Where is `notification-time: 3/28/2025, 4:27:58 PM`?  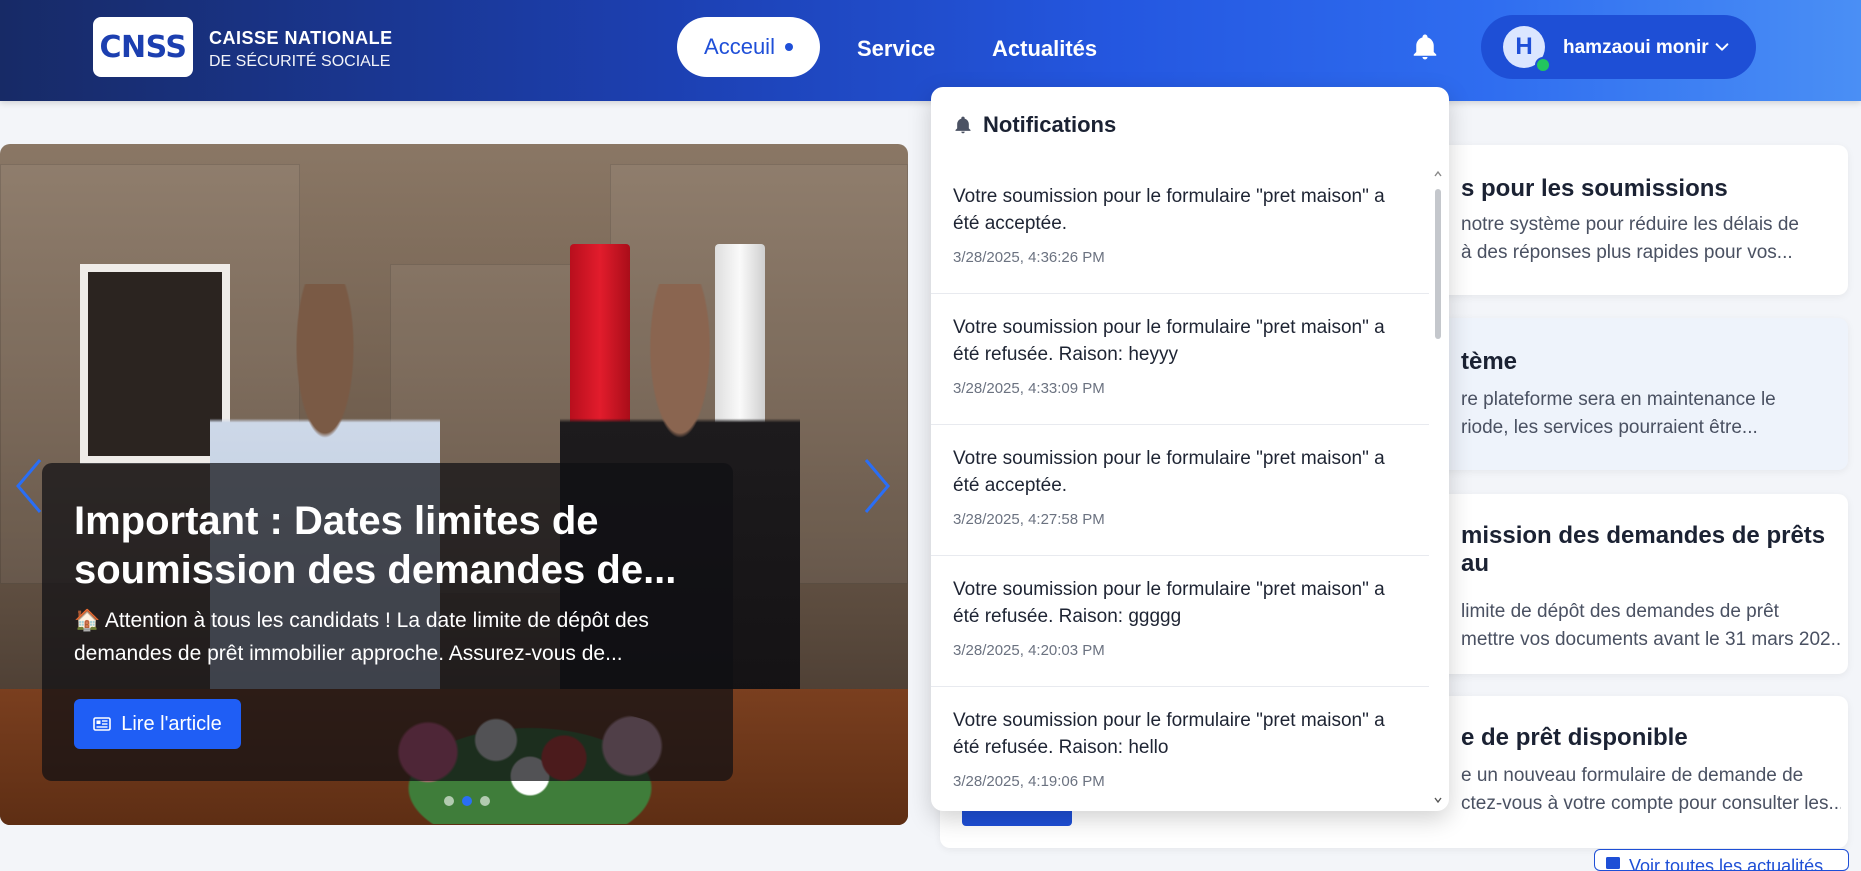 notification-time: 3/28/2025, 4:27:58 PM is located at coordinates (1029, 519).